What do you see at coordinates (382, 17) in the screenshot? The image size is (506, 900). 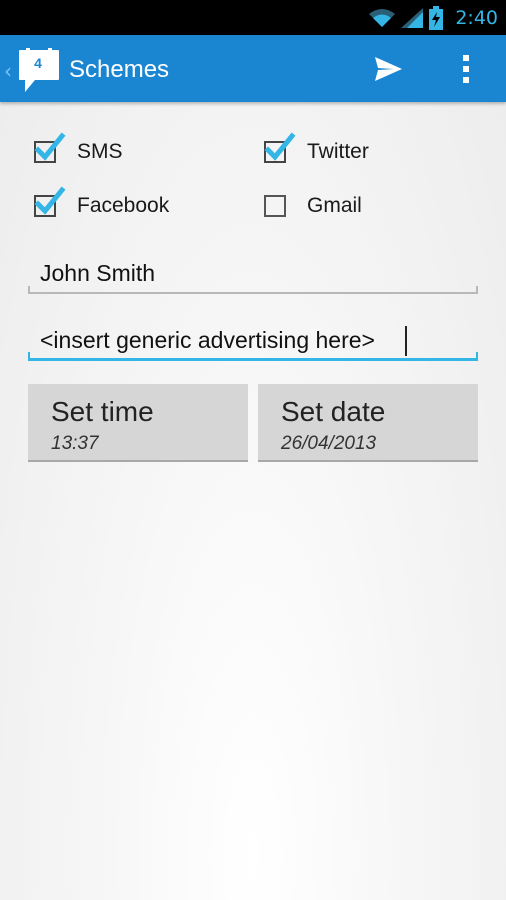 I see `wifi-icon` at bounding box center [382, 17].